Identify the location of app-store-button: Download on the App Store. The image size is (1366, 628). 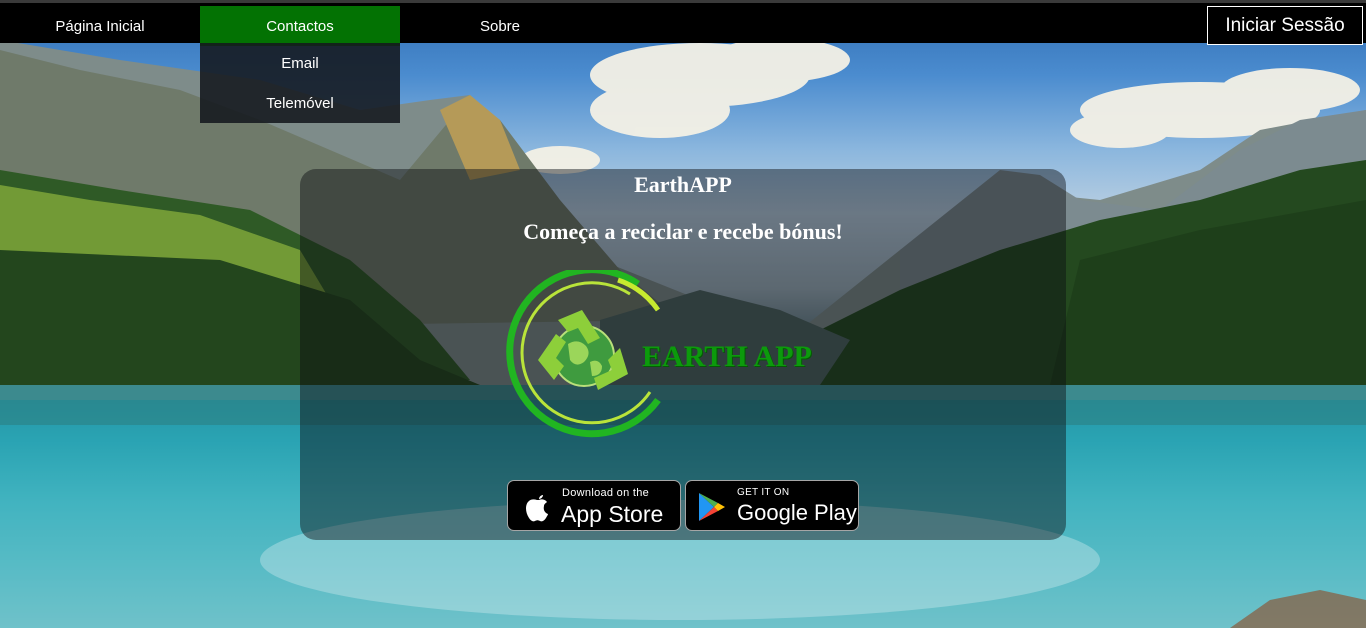
(594, 505).